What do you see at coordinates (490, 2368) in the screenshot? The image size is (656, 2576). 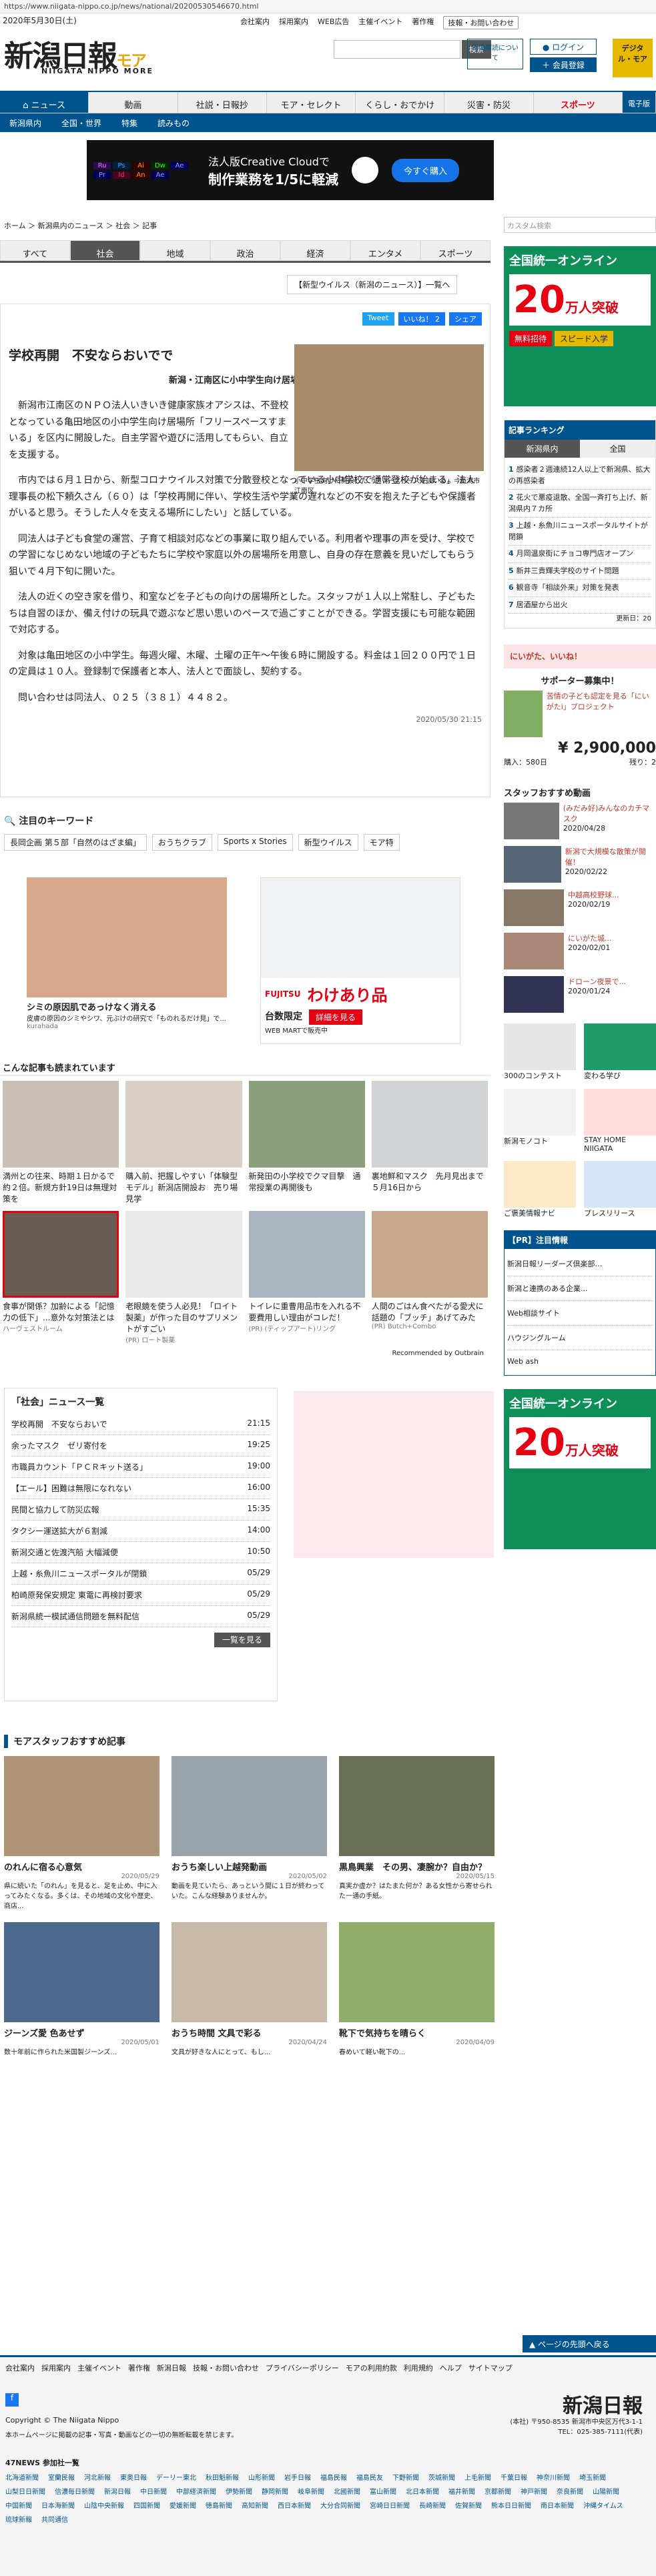 I see `footer-link: サイトマップ` at bounding box center [490, 2368].